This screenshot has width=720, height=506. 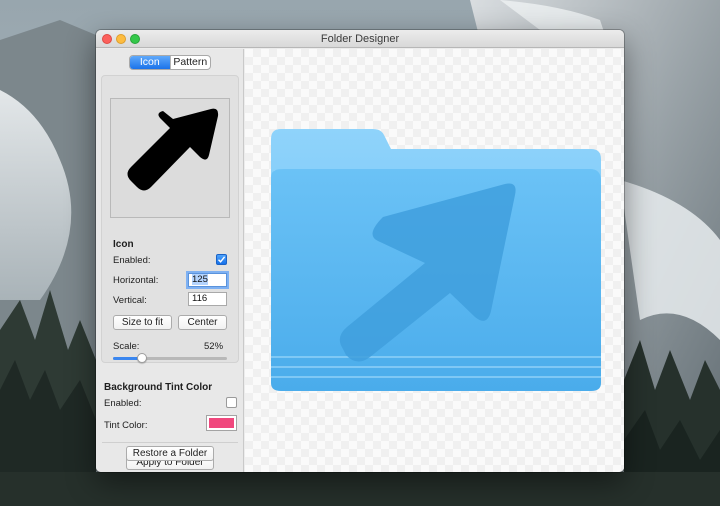 What do you see at coordinates (200, 279) in the screenshot?
I see `horizontal-value: 125` at bounding box center [200, 279].